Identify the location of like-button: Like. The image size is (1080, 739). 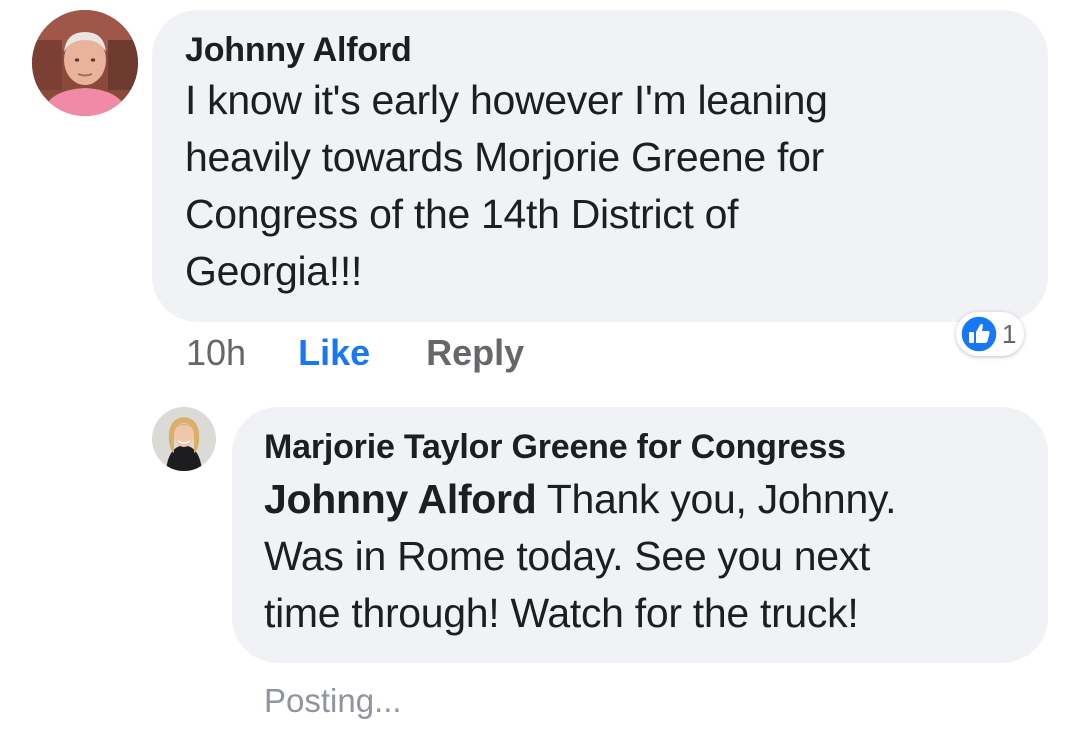
(334, 353).